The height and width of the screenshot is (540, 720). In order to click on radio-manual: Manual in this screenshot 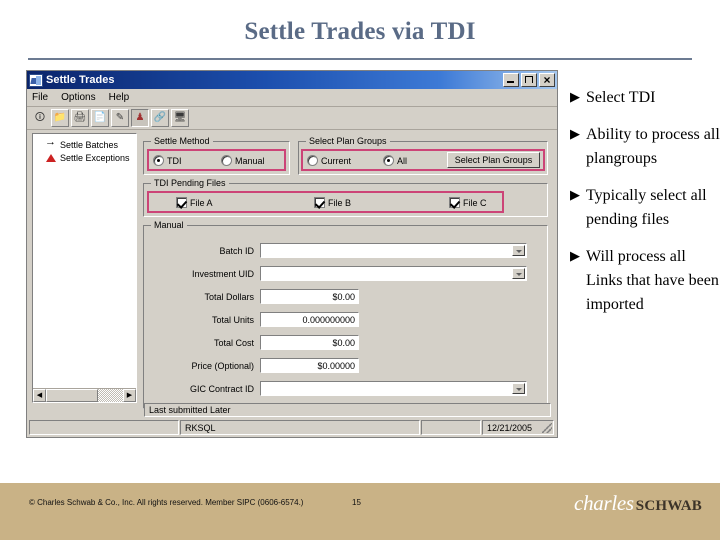, I will do `click(243, 160)`.